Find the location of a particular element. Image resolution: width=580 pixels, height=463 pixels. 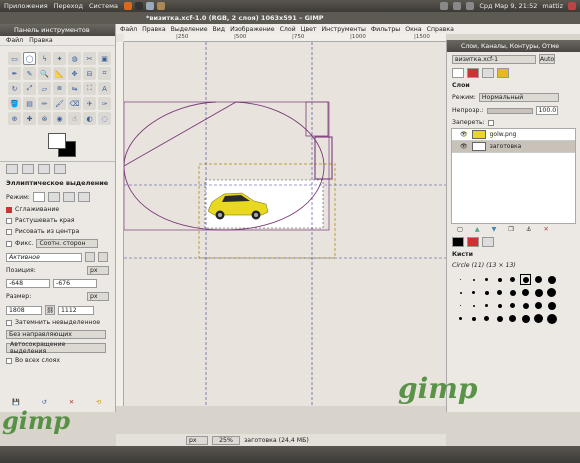

patterns-tab is located at coordinates (473, 242).